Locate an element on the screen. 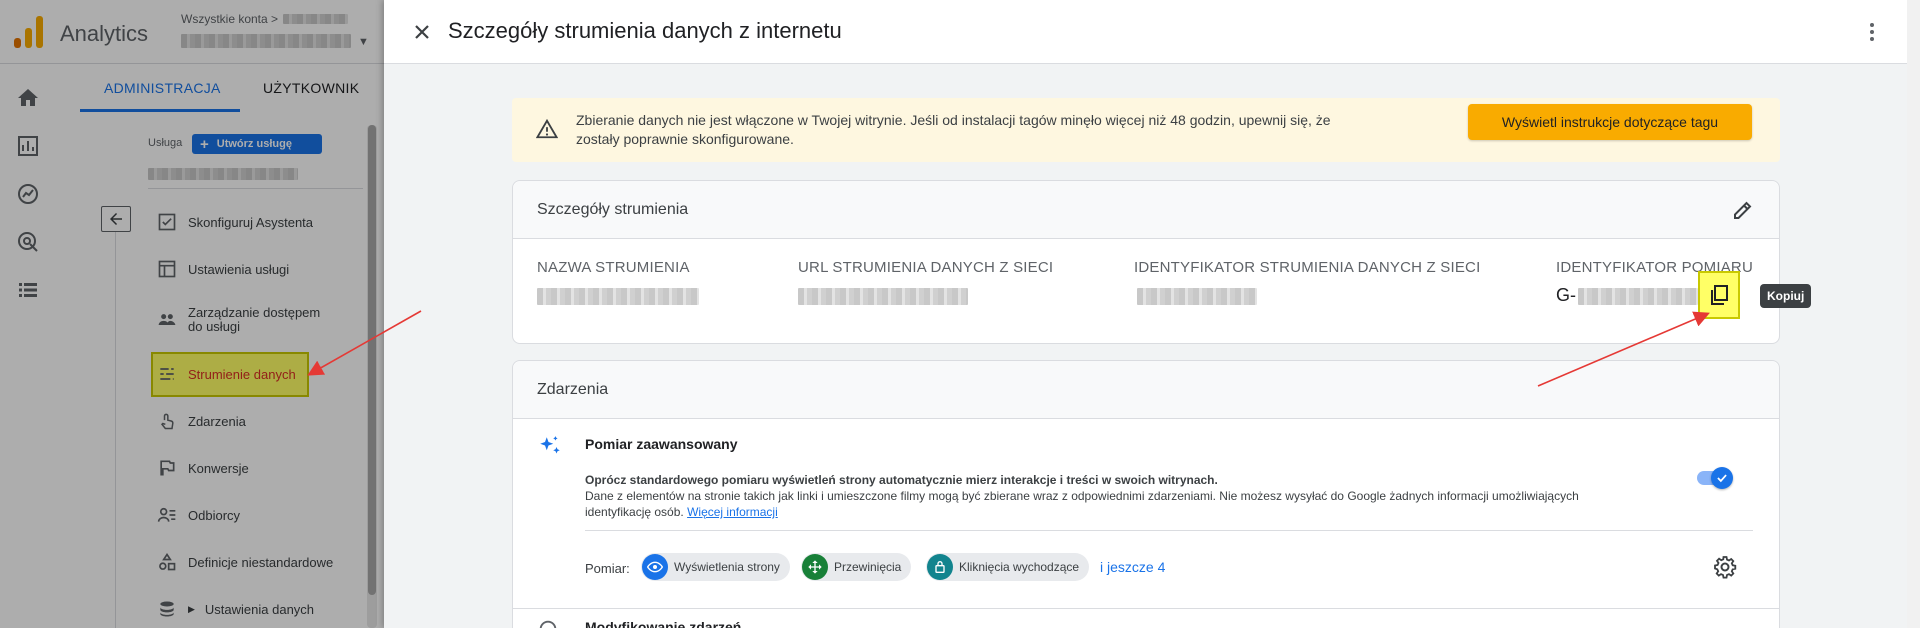 This screenshot has height=628, width=1920. stream-name-value-redacted is located at coordinates (618, 296).